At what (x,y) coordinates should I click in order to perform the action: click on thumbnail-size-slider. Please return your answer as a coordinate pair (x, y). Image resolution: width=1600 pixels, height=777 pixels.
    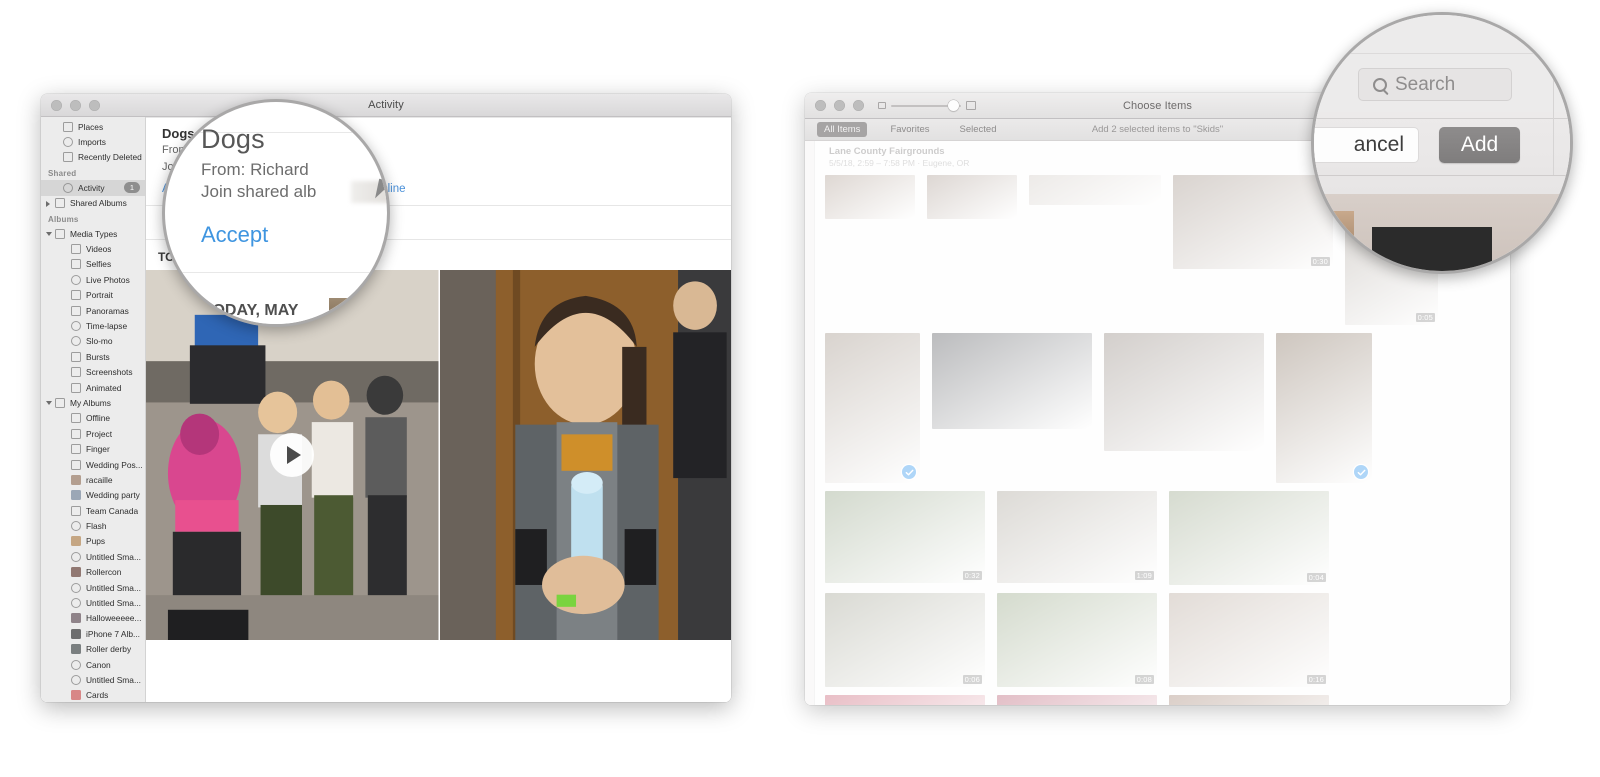
    Looking at the image, I should click on (927, 105).